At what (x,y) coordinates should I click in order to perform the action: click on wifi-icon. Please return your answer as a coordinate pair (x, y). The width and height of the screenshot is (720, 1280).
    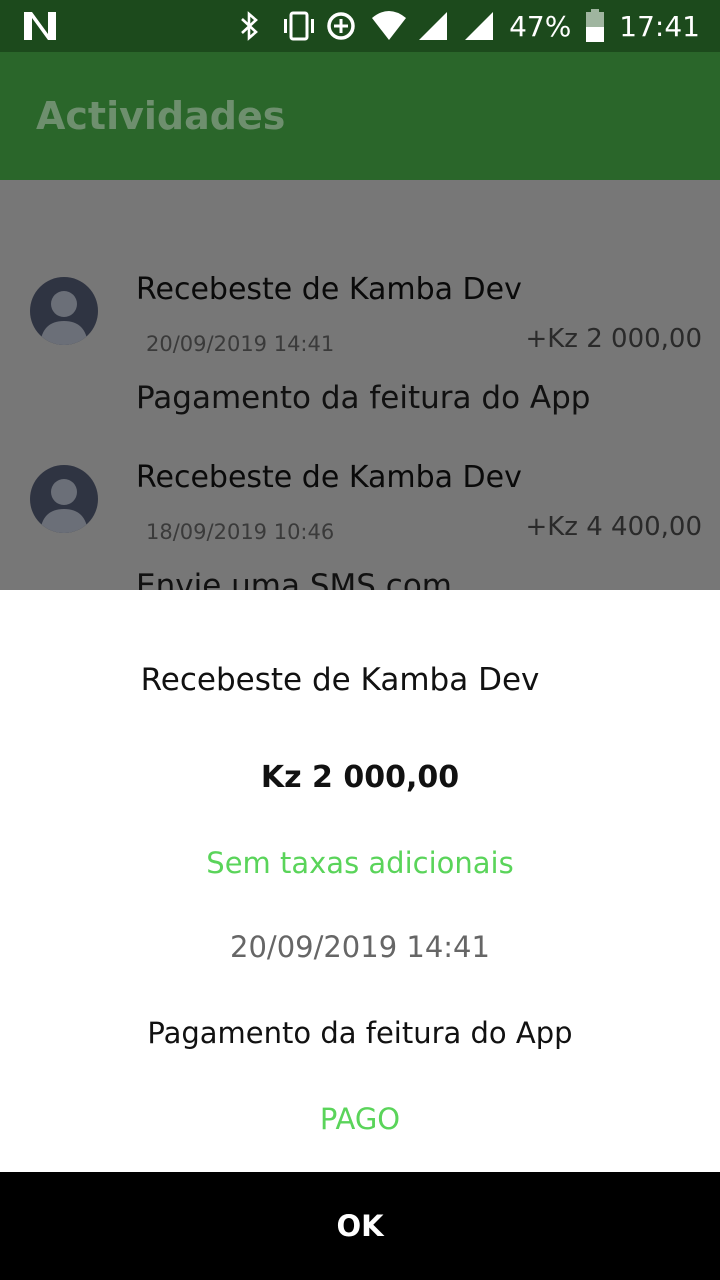
    Looking at the image, I should click on (389, 26).